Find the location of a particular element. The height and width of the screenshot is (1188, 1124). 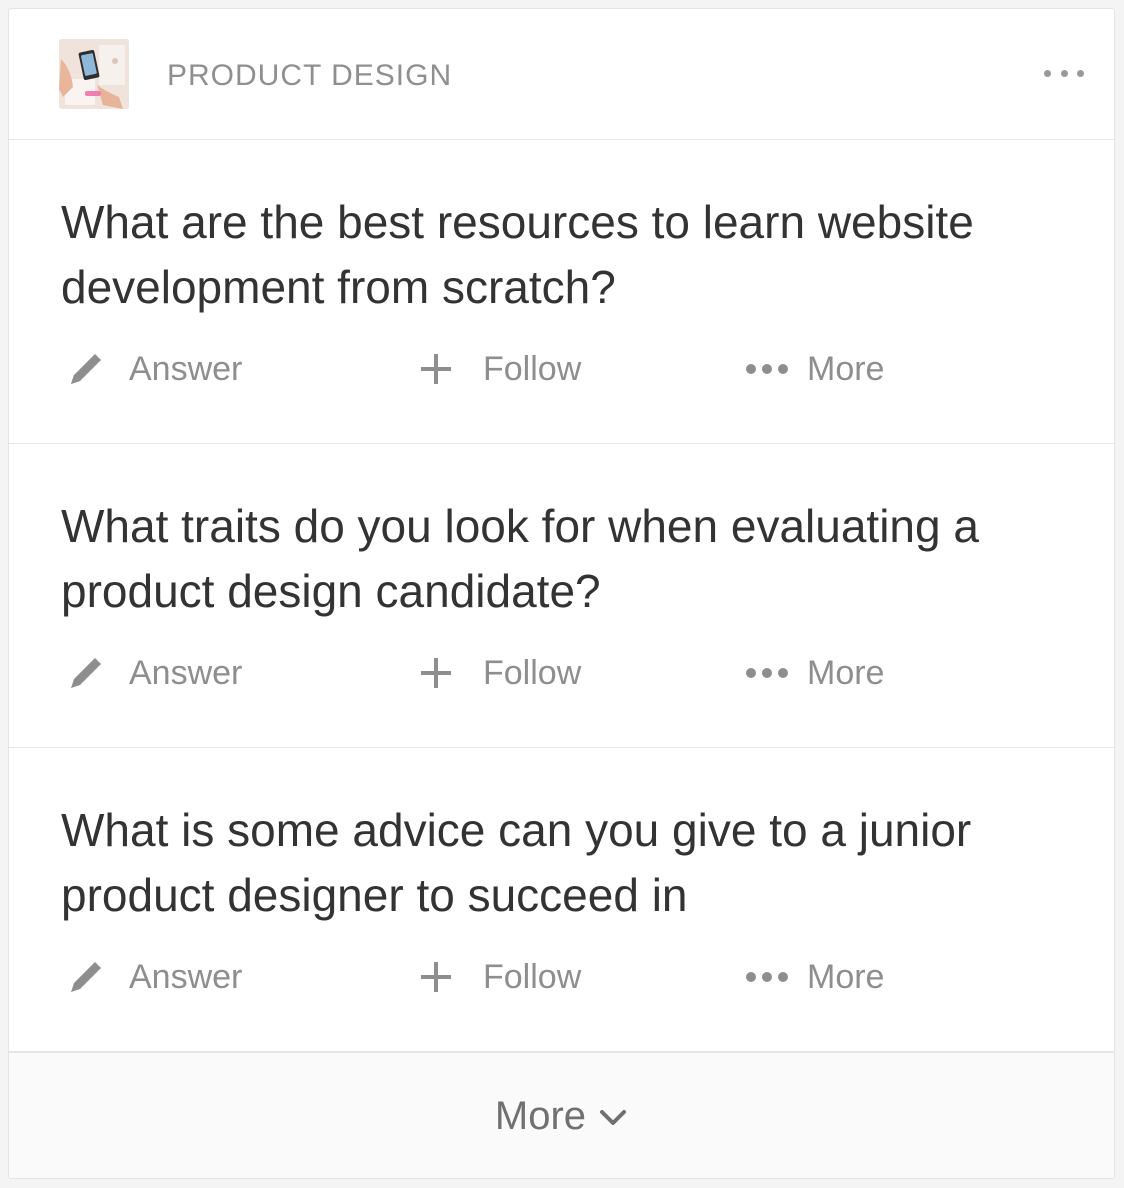

show-more-button: More is located at coordinates (561, 1115).